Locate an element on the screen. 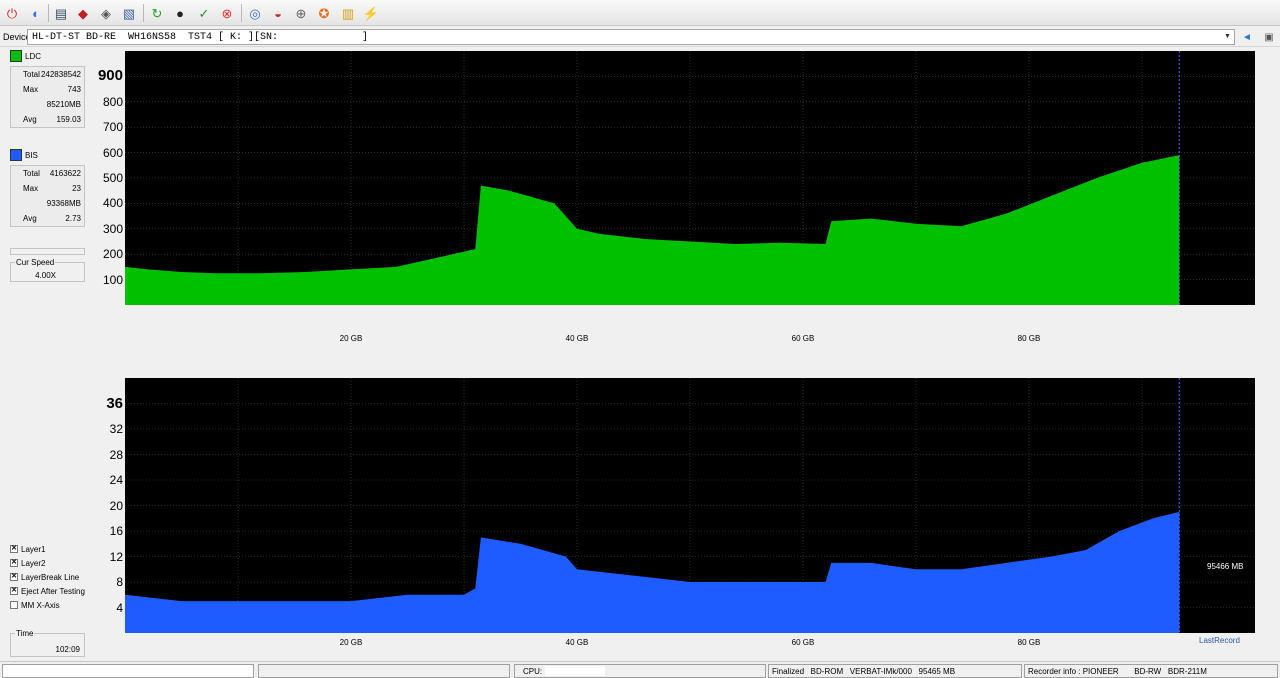 This screenshot has width=1280, height=678. status-progress is located at coordinates (128, 671).